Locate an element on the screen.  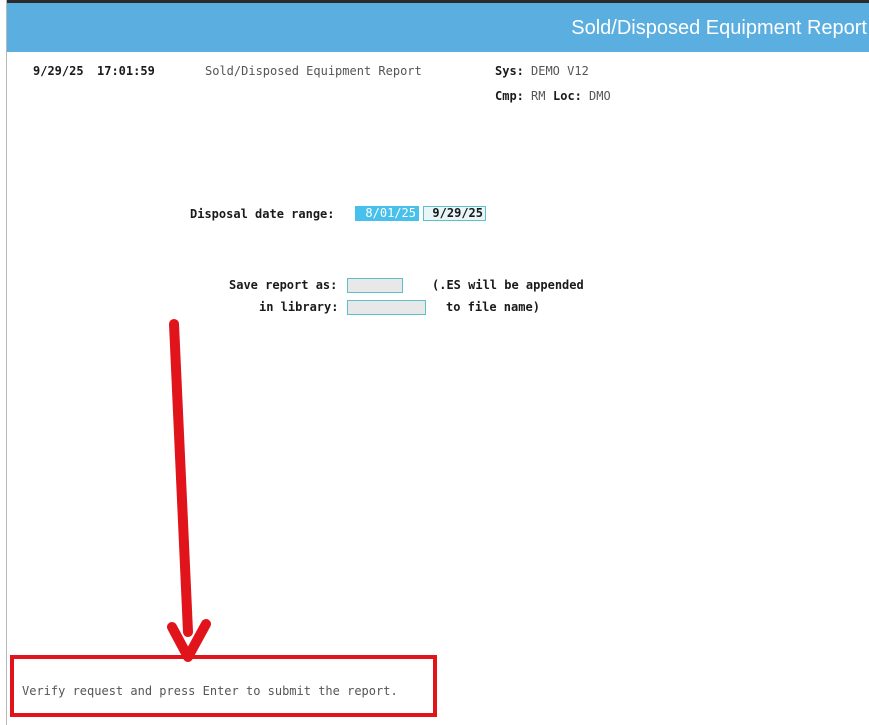
arrow-shaft is located at coordinates (181, 478).